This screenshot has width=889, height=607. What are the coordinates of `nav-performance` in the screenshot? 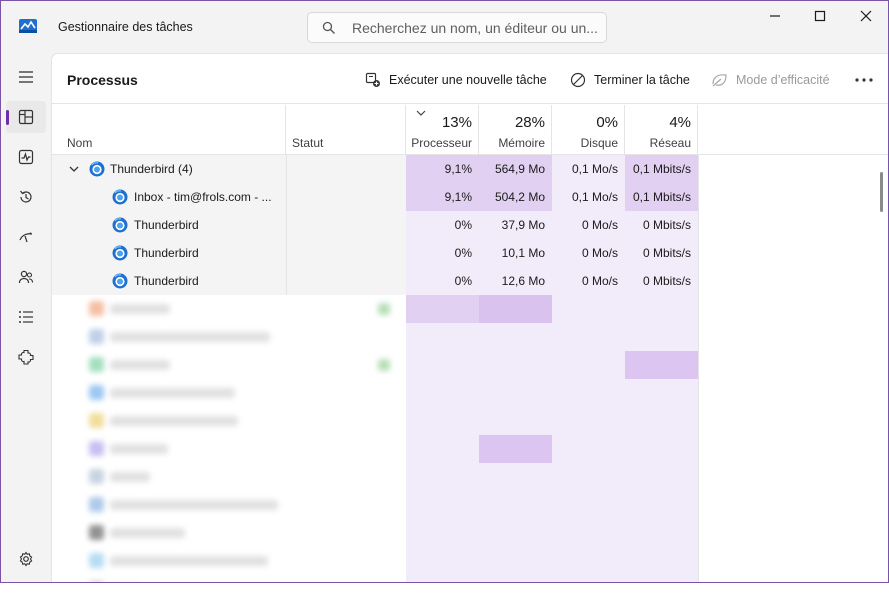 It's located at (26, 157).